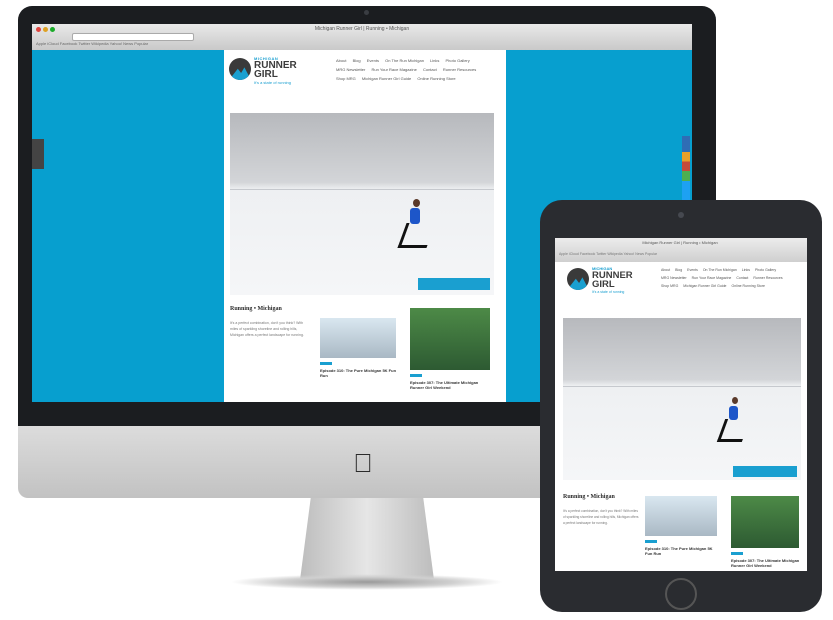  What do you see at coordinates (256, 309) in the screenshot?
I see `section-title: Running • Michigan` at bounding box center [256, 309].